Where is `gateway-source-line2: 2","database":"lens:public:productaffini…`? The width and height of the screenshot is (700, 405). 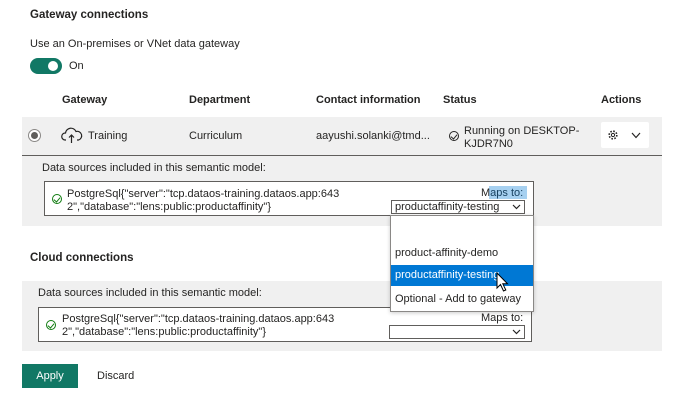
gateway-source-line2: 2","database":"lens:public:productaffini… is located at coordinates (169, 207).